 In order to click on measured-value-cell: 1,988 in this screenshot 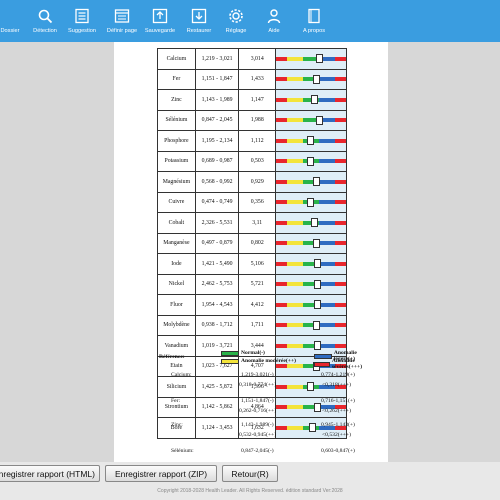, I will do `click(257, 120)`.